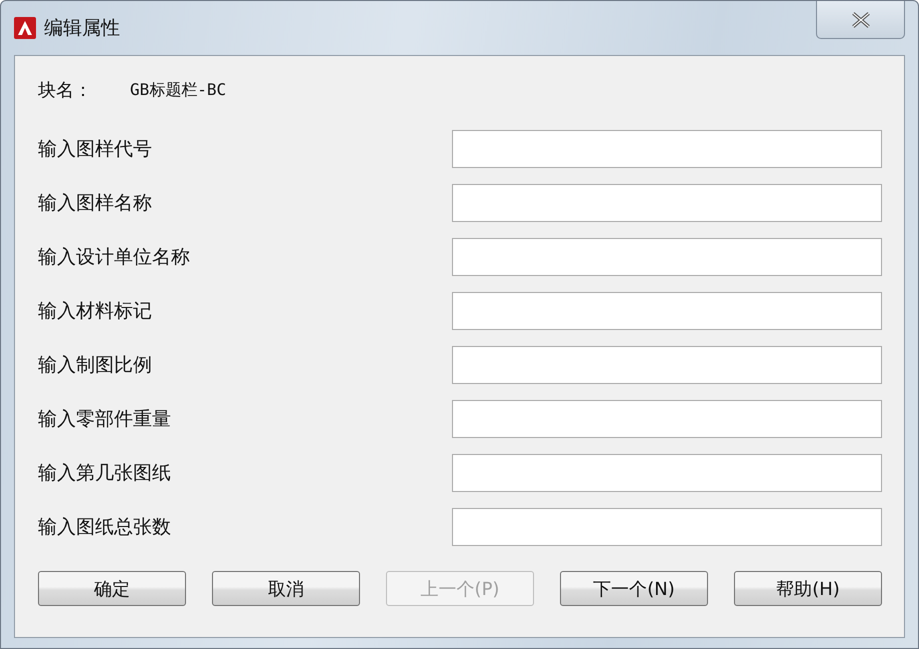 Image resolution: width=919 pixels, height=649 pixels. I want to click on dialog-button: 下一个(N), so click(634, 588).